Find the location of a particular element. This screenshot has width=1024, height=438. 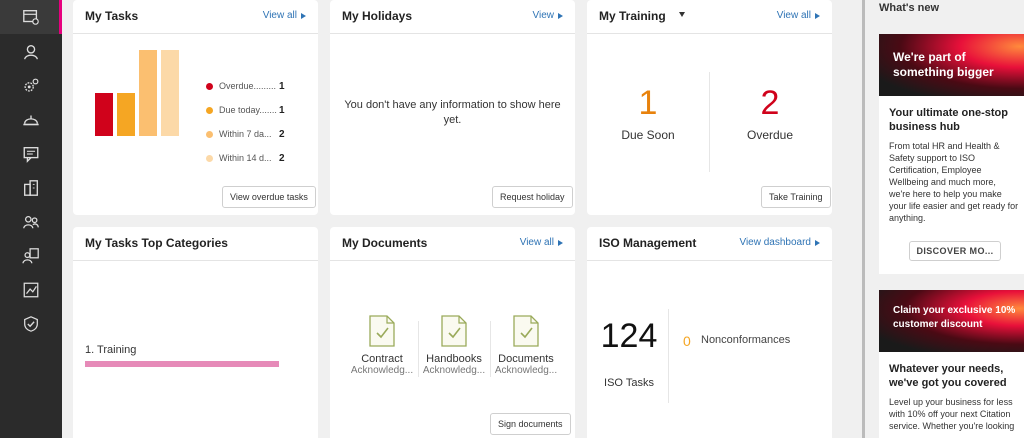

person-icon is located at coordinates (31, 52).